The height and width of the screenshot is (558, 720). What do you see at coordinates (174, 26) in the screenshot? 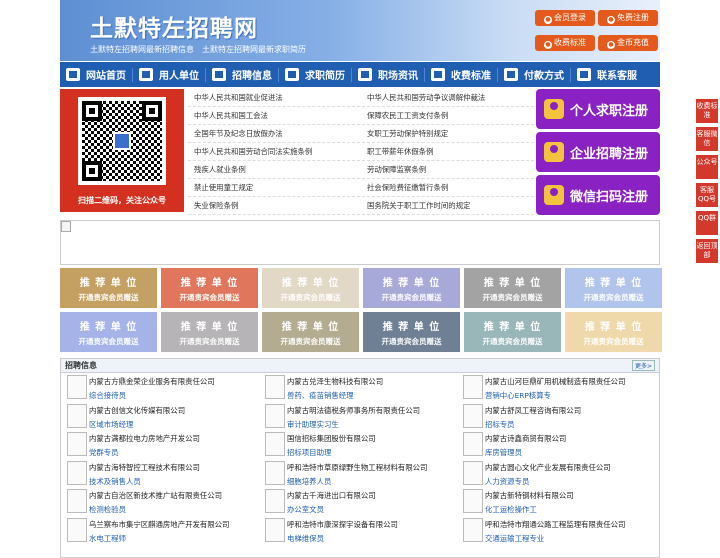
I see `site-logo: 土默特左招聘网` at bounding box center [174, 26].